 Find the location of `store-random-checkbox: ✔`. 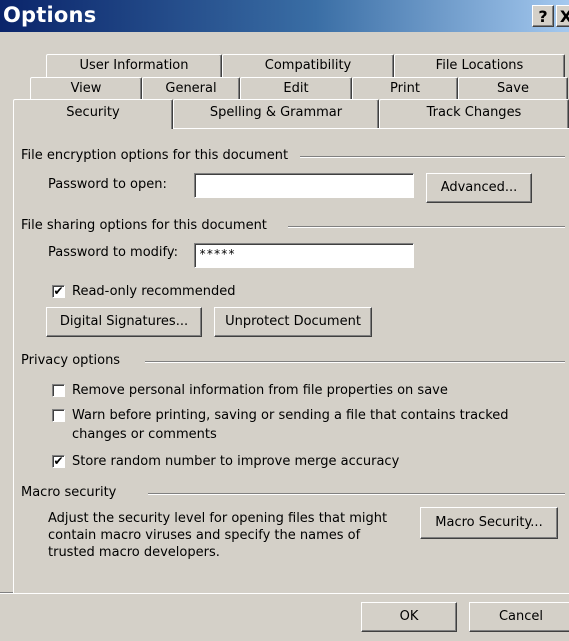

store-random-checkbox: ✔ is located at coordinates (58, 461).